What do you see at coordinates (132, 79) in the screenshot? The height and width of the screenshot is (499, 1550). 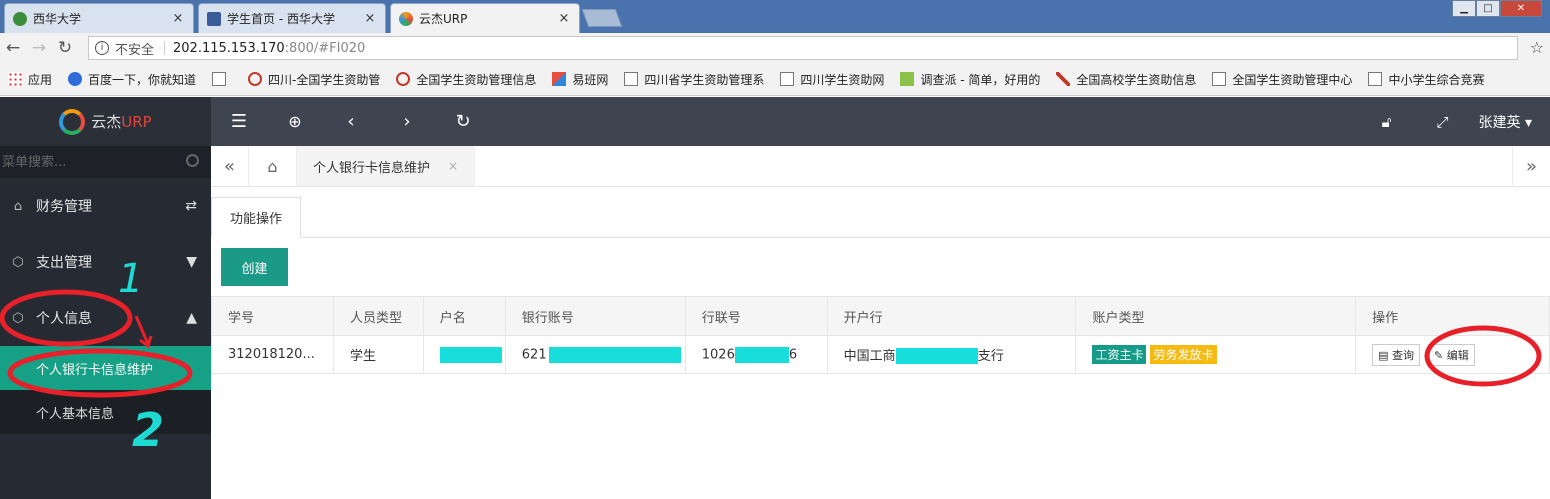 I see `bookmark-baidu: 百度一下，你就知道` at bounding box center [132, 79].